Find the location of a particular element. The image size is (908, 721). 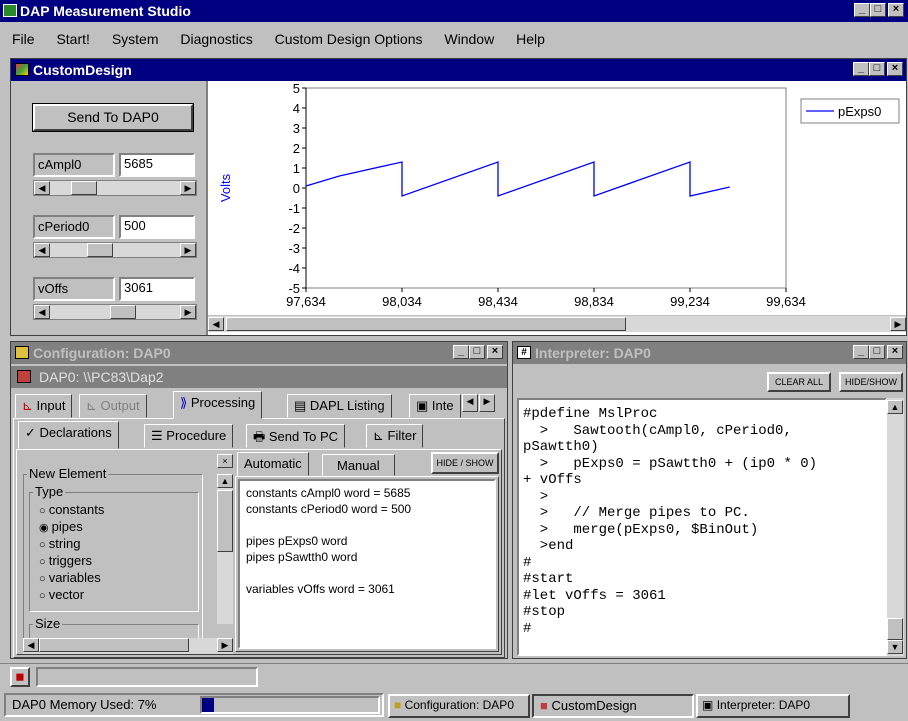

y-tick-label: 5 is located at coordinates (296, 88).